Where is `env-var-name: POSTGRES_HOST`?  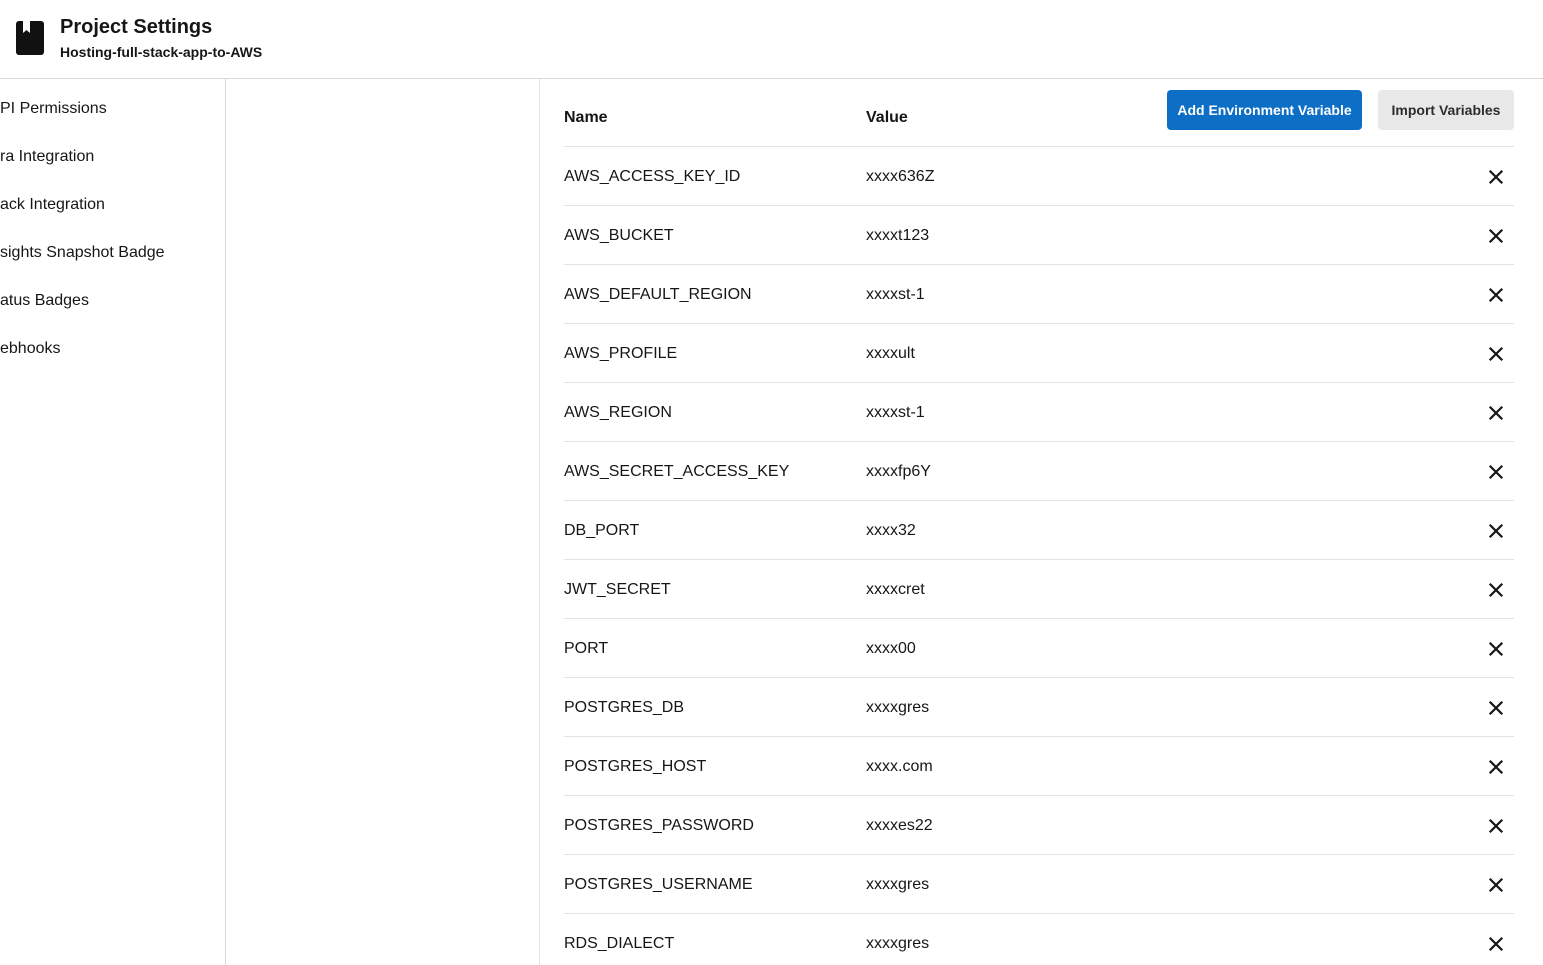 env-var-name: POSTGRES_HOST is located at coordinates (635, 766).